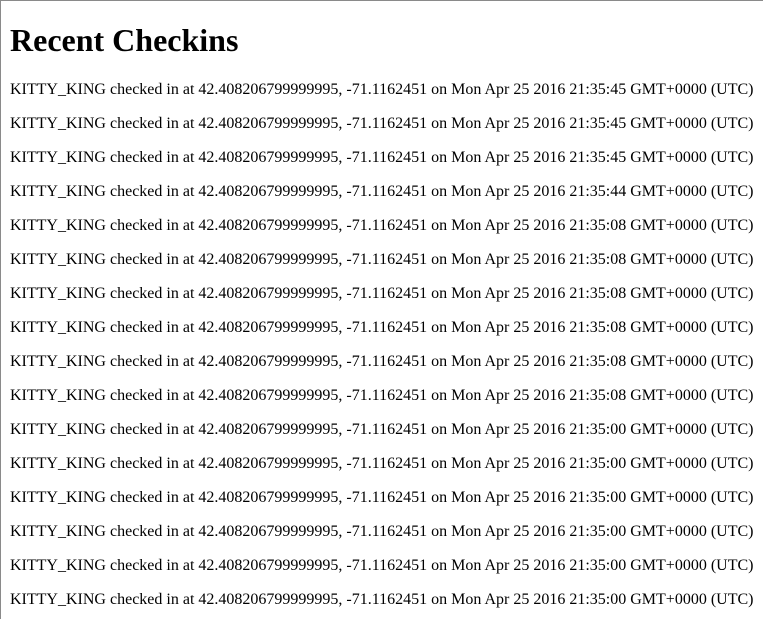 The image size is (763, 619). I want to click on checkin-timestamp: Mon Apr 25 2016 21:35:44 GMT+0000 (UTC), so click(602, 191).